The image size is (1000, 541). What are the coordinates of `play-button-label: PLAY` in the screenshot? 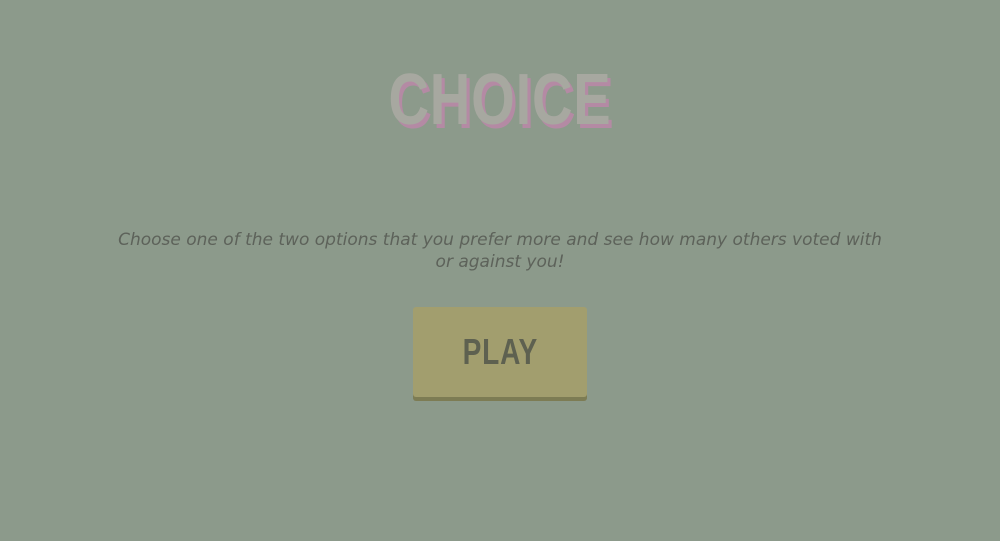 It's located at (500, 351).